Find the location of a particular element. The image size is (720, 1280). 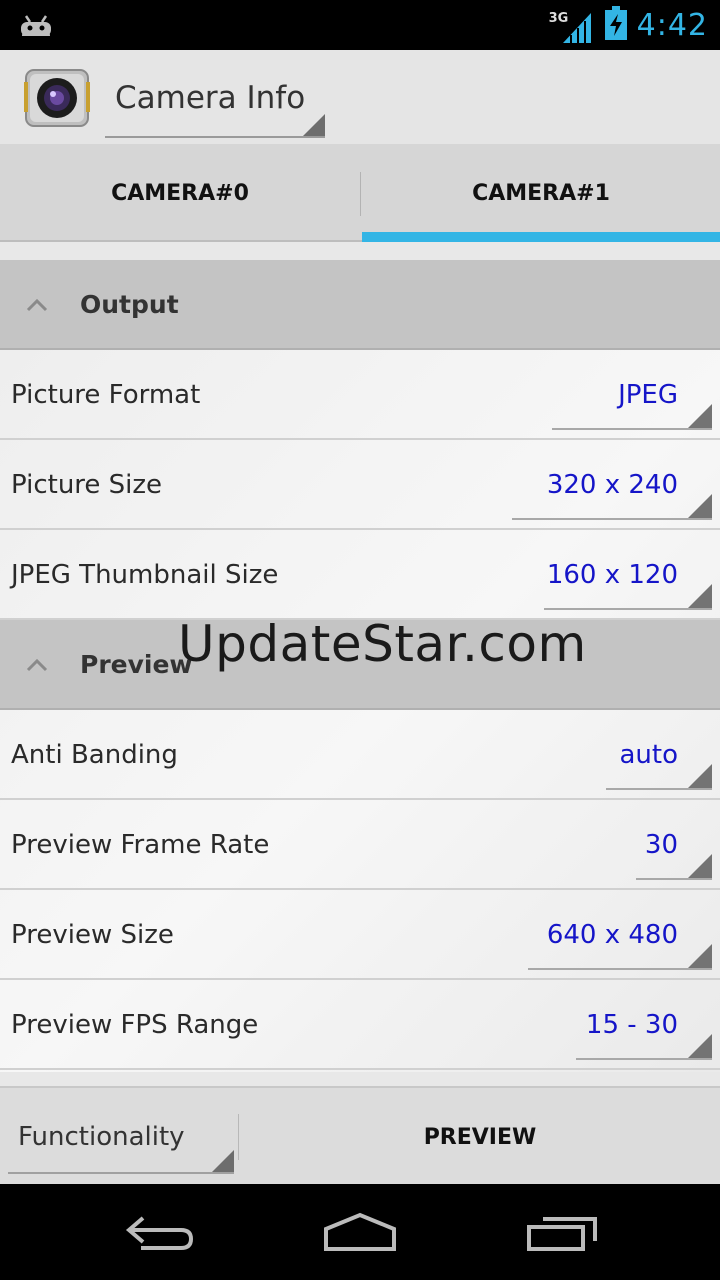

camera-tabs: CAMERA#0 CAMERA#1 is located at coordinates (360, 193).